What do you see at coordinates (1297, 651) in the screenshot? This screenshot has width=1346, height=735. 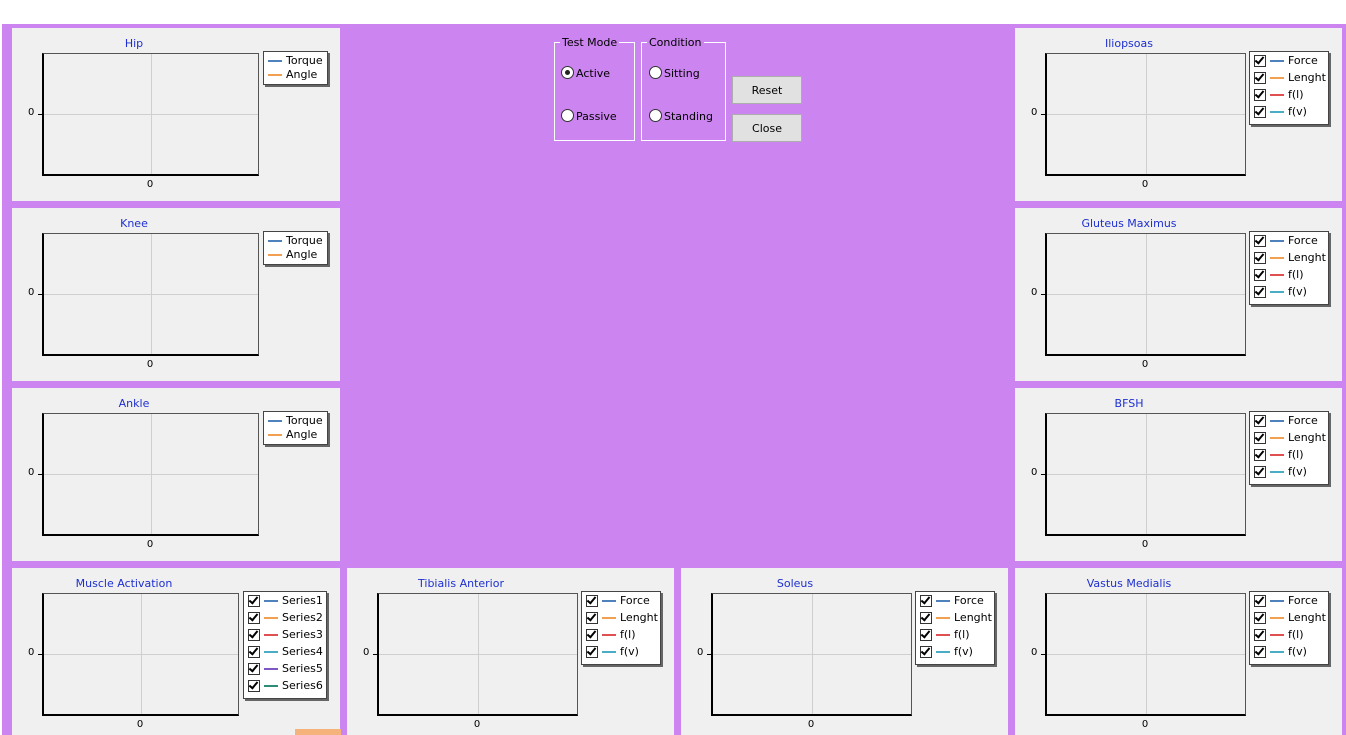 I see `legend-label: f(v)` at bounding box center [1297, 651].